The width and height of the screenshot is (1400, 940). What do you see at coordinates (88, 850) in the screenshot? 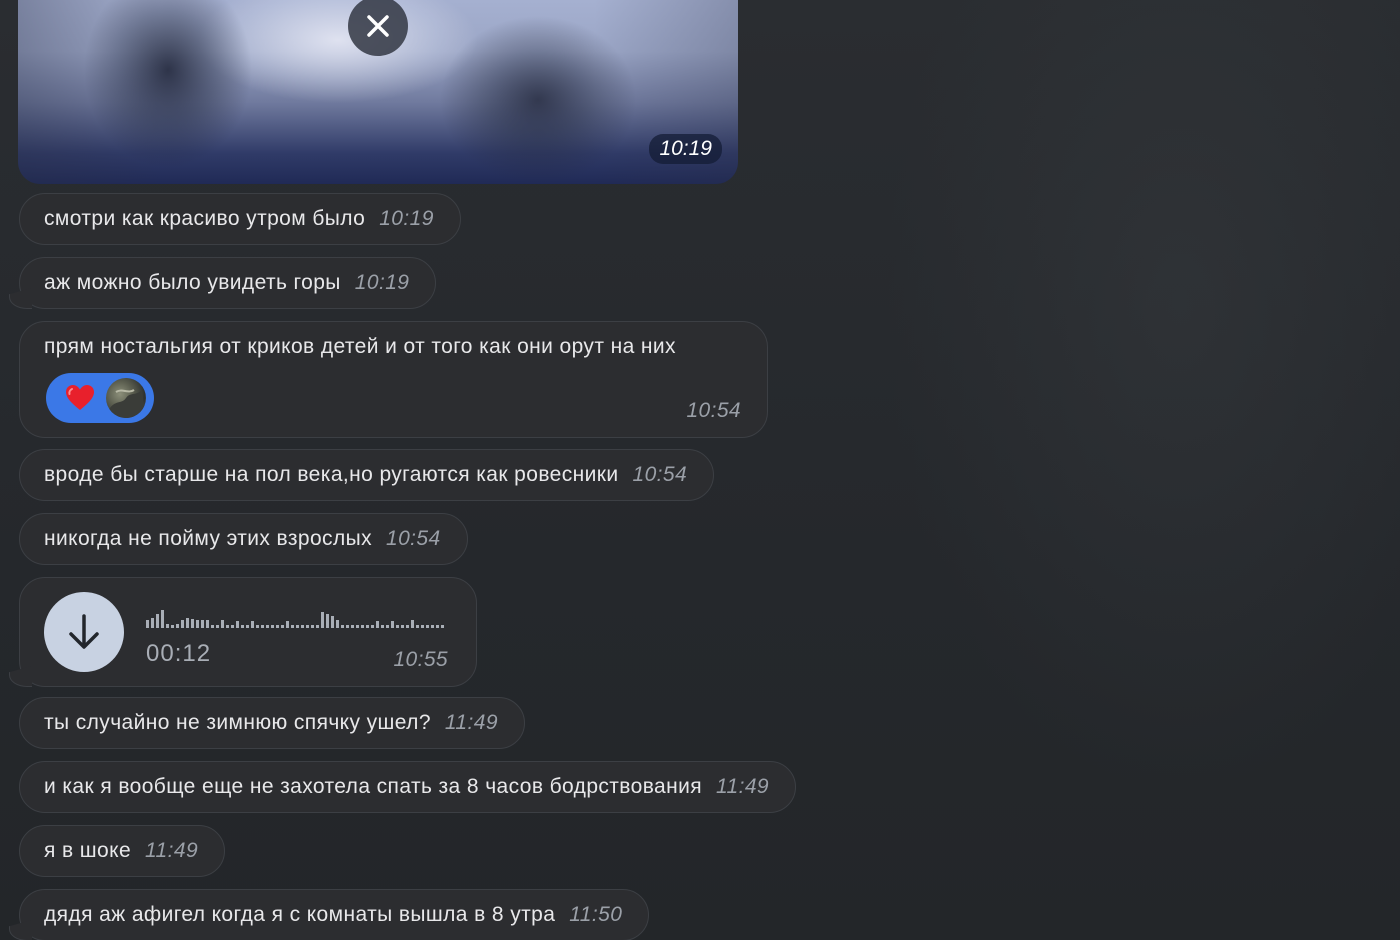
I see `message-text: я в шоке` at bounding box center [88, 850].